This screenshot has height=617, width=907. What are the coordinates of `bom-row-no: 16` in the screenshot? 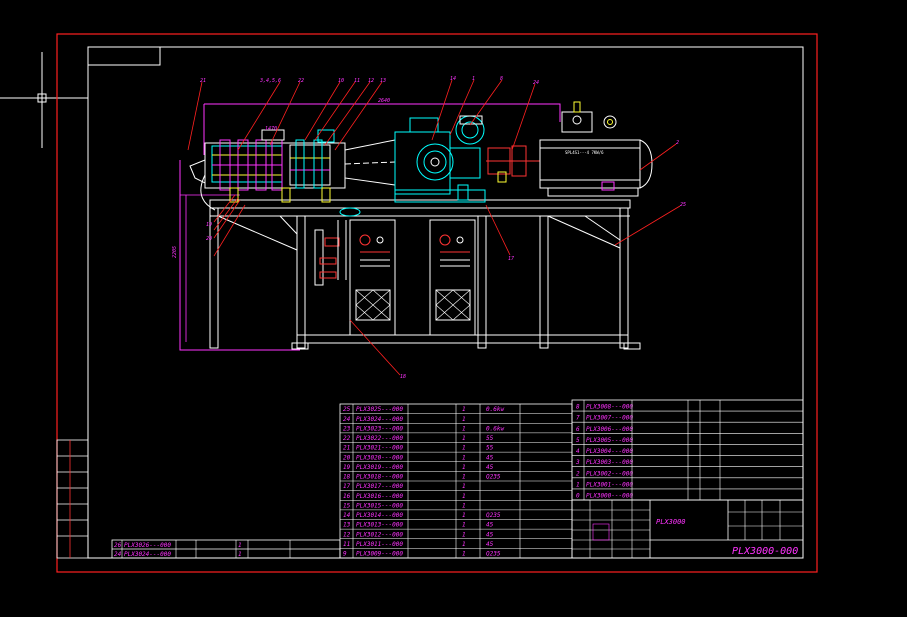 It's located at (347, 496).